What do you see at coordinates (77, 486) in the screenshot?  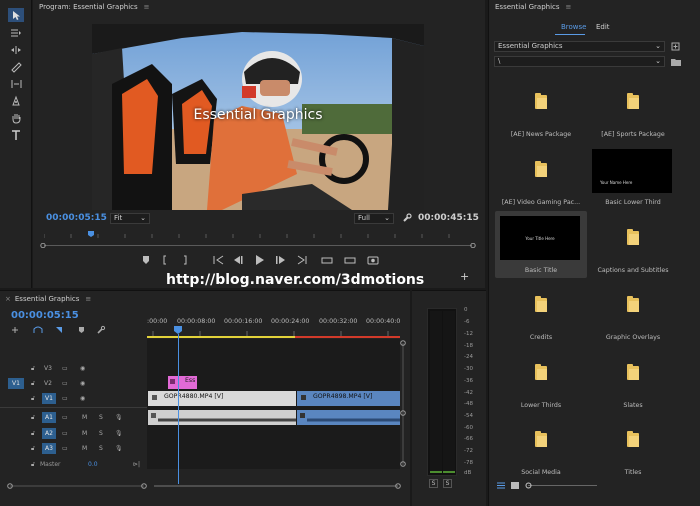 I see `track-header-scrollbar` at bounding box center [77, 486].